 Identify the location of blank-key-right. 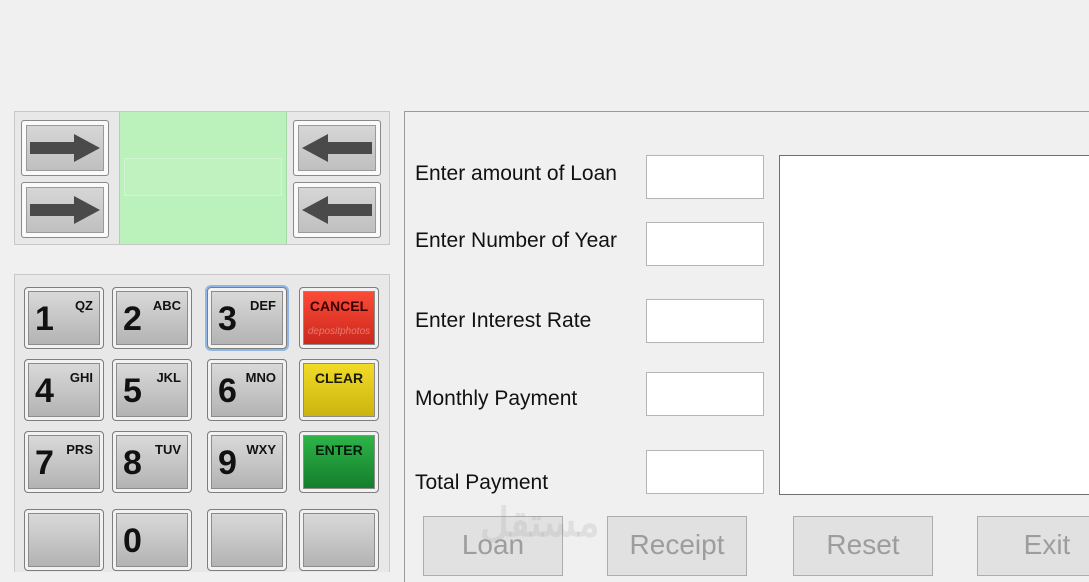
(339, 540).